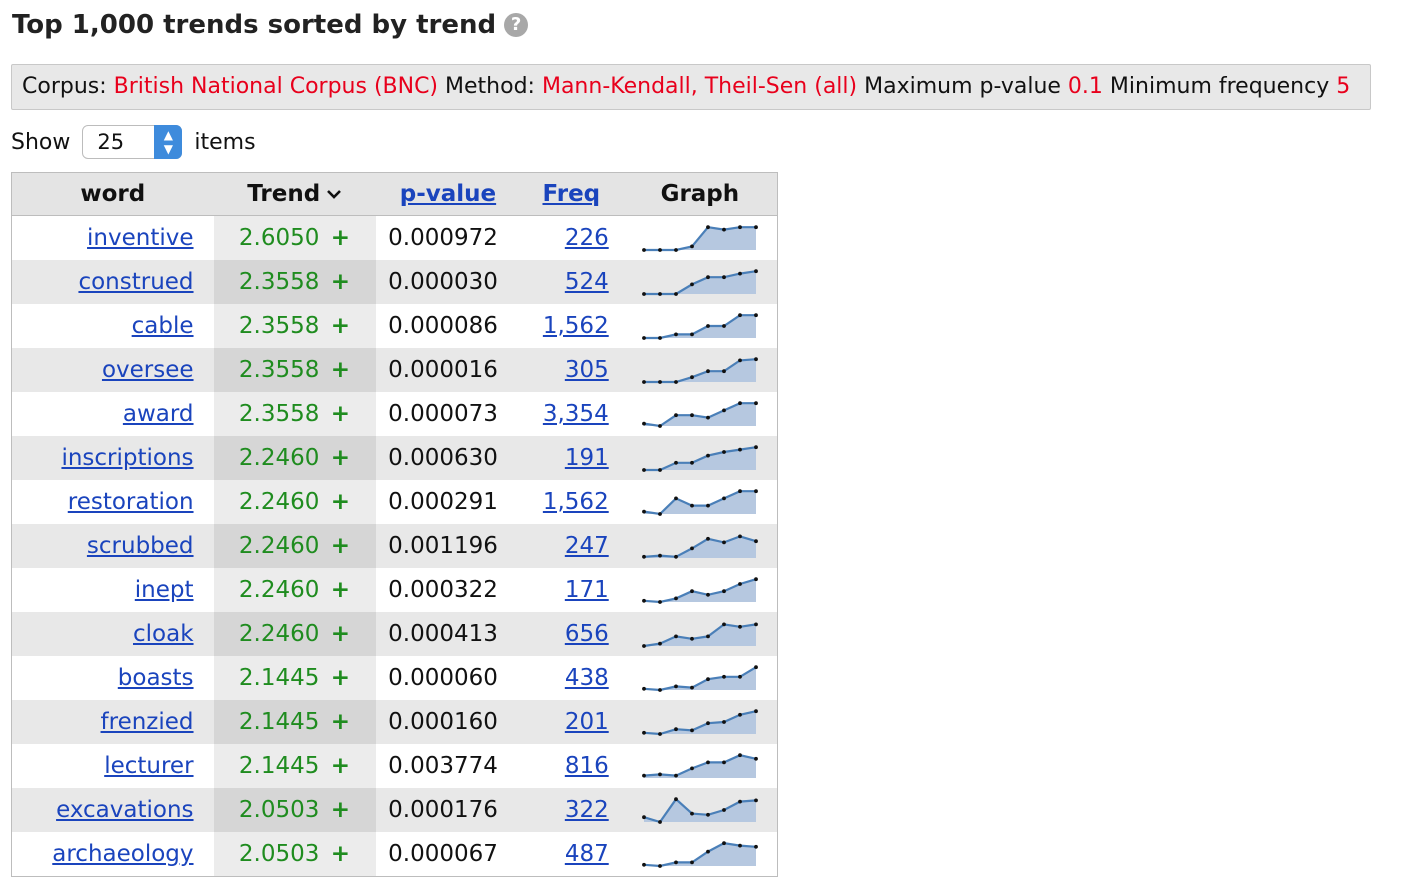 This screenshot has width=1410, height=878. What do you see at coordinates (122, 854) in the screenshot?
I see `word-link: archaeology` at bounding box center [122, 854].